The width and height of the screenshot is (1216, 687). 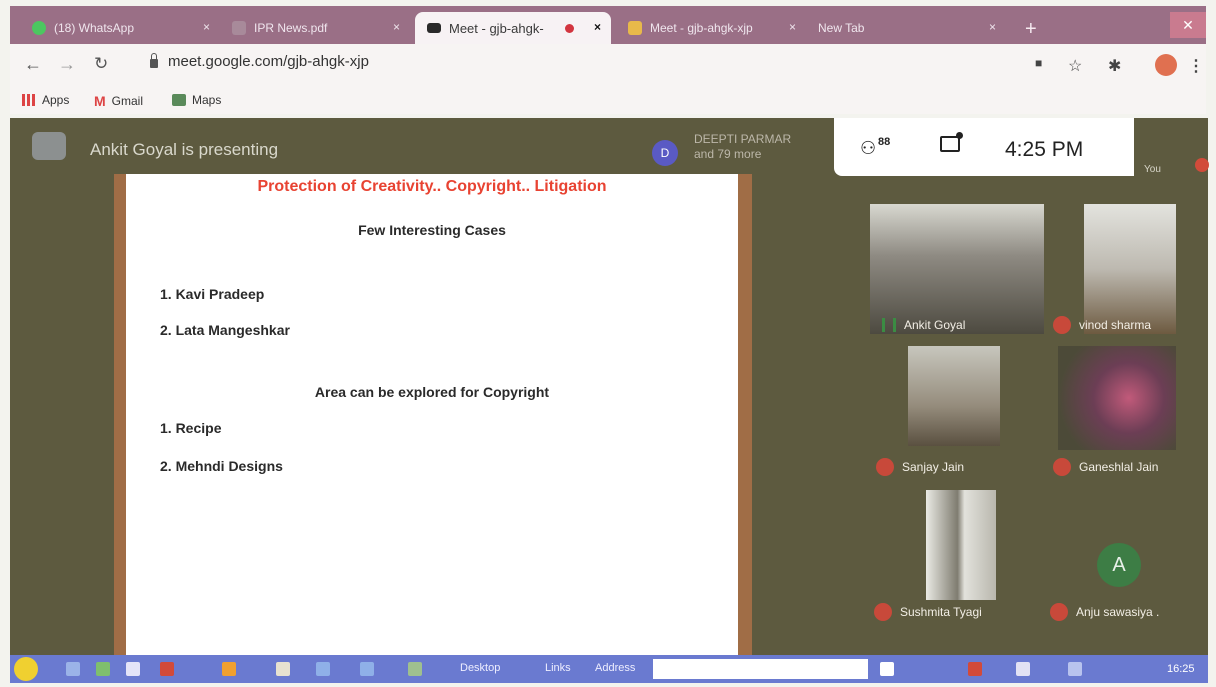 What do you see at coordinates (608, 101) in the screenshot?
I see `bookmarks-bar: Apps M Gmail Maps` at bounding box center [608, 101].